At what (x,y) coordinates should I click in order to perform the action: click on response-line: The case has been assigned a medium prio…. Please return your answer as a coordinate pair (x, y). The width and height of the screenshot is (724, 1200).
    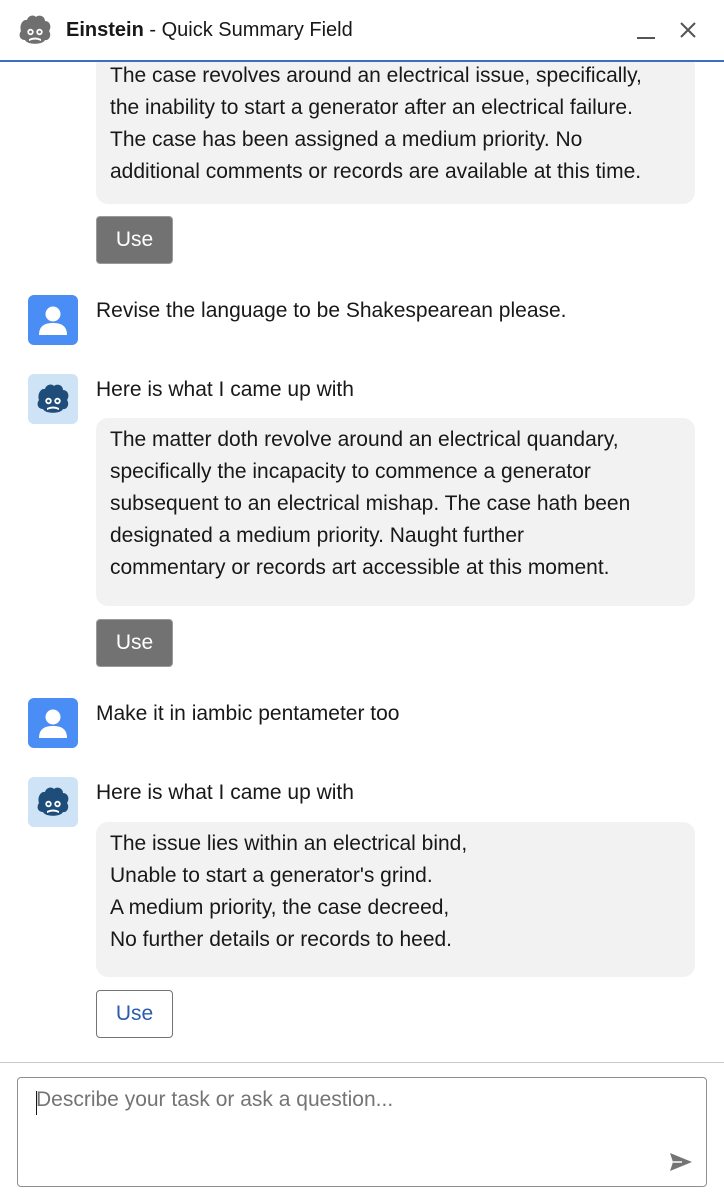
    Looking at the image, I should click on (346, 139).